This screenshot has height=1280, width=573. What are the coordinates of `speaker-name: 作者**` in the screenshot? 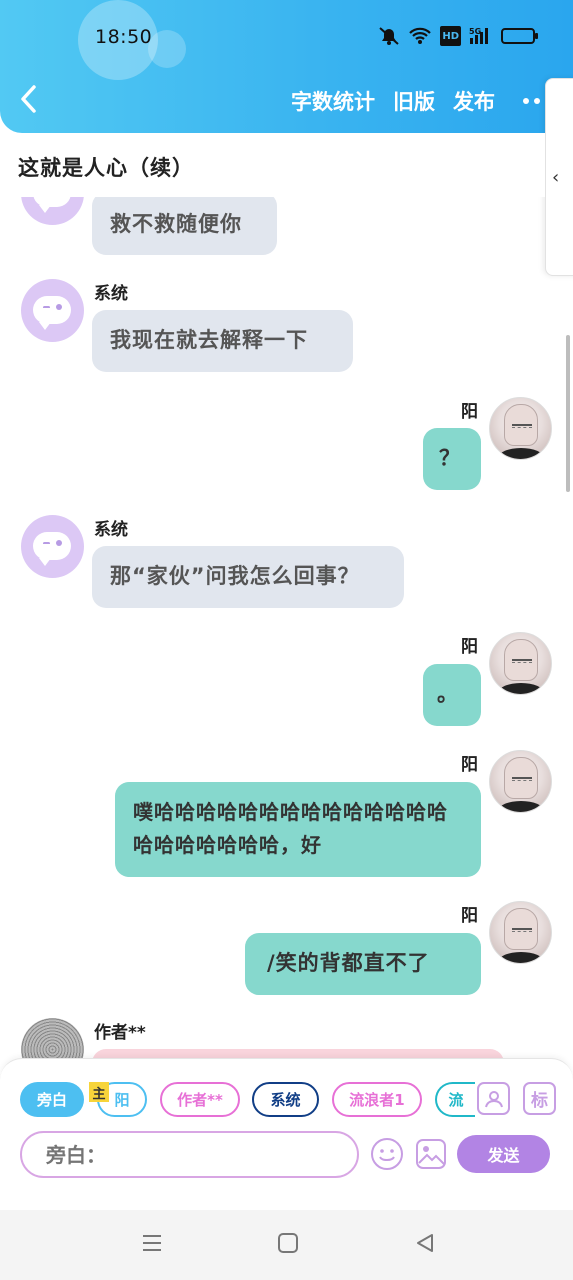 It's located at (120, 1033).